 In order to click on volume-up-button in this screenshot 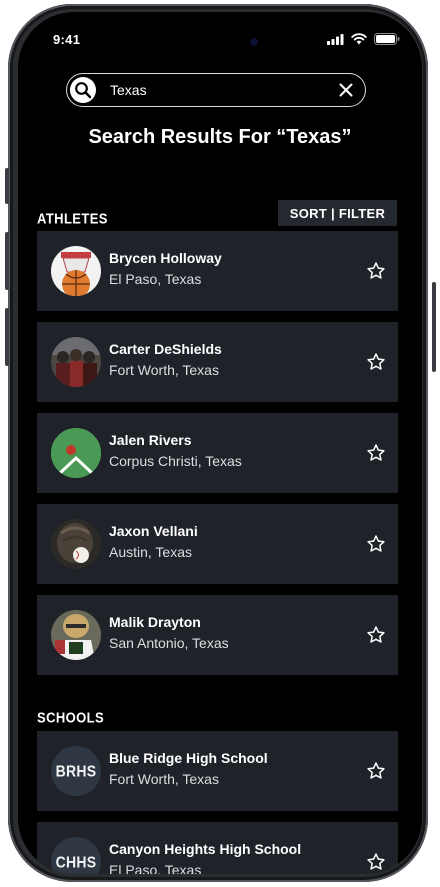, I will do `click(7, 261)`.